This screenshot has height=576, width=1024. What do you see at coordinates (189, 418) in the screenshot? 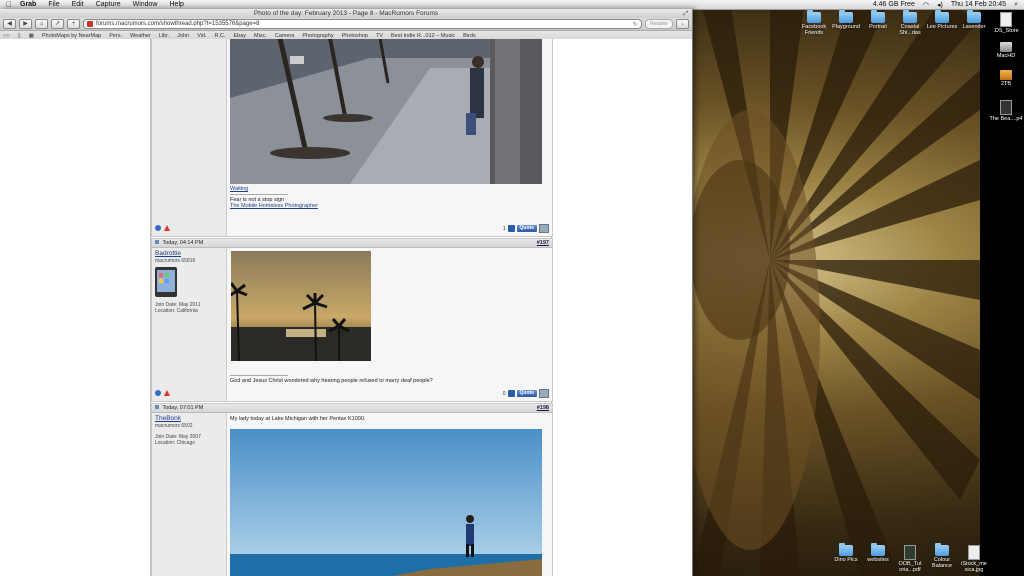
I see `username-link: TheBonk` at bounding box center [189, 418].